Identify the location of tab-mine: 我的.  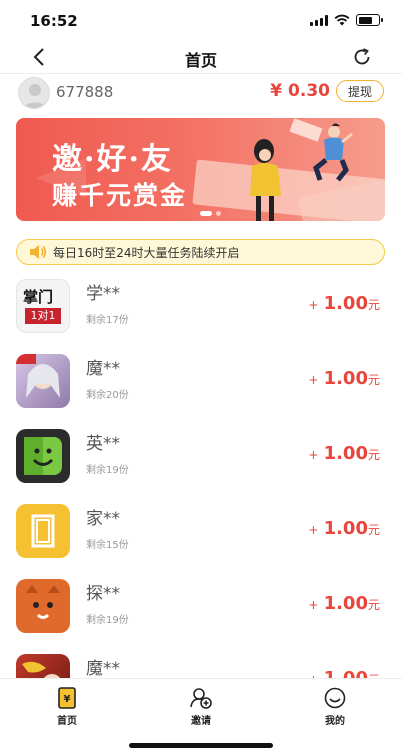
(335, 707).